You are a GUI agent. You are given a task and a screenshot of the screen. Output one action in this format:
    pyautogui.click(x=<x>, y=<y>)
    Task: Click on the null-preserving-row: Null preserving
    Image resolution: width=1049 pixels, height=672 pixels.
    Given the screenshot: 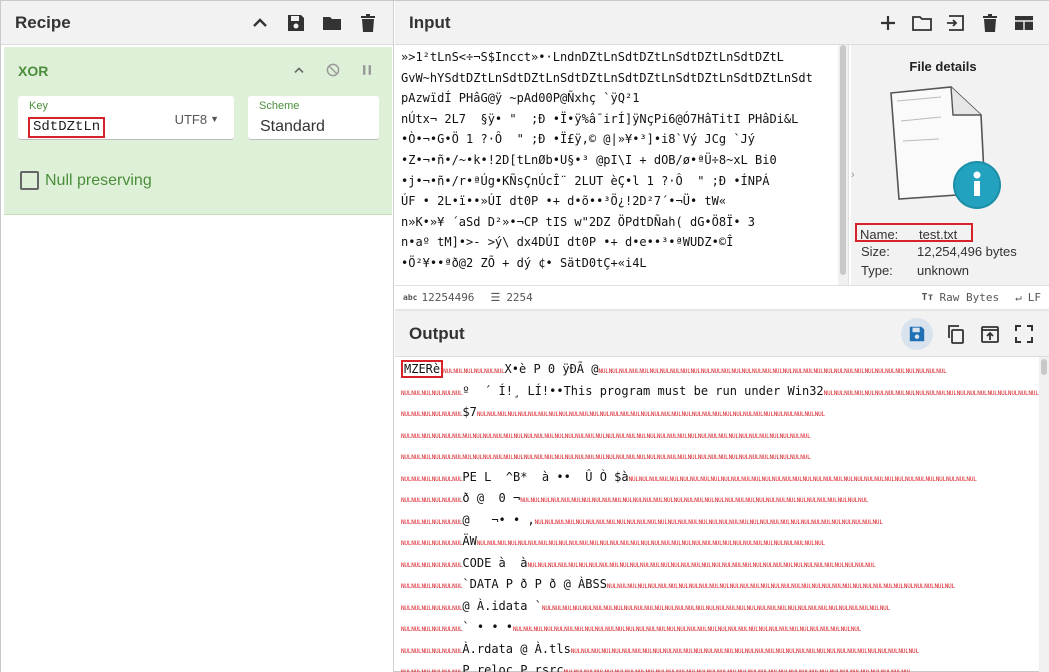 What is the action you would take?
    pyautogui.click(x=86, y=180)
    